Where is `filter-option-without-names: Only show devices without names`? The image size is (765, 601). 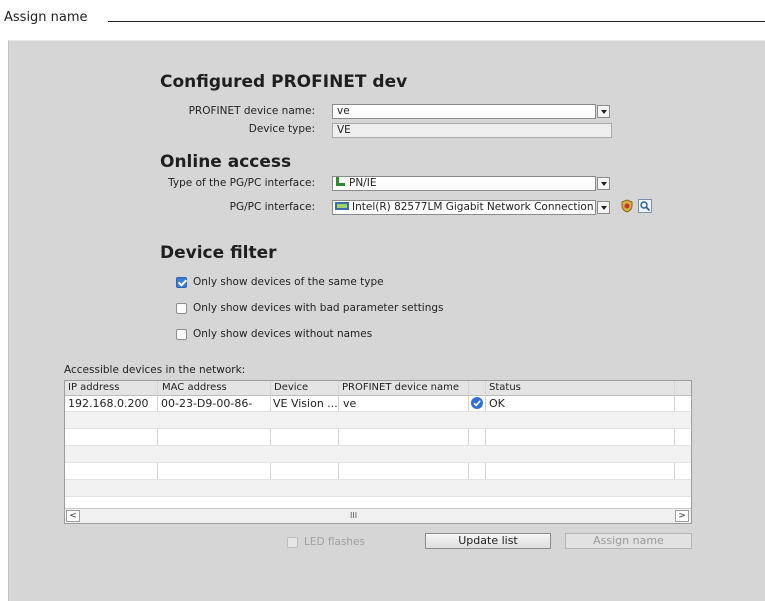
filter-option-without-names: Only show devices without names is located at coordinates (274, 334).